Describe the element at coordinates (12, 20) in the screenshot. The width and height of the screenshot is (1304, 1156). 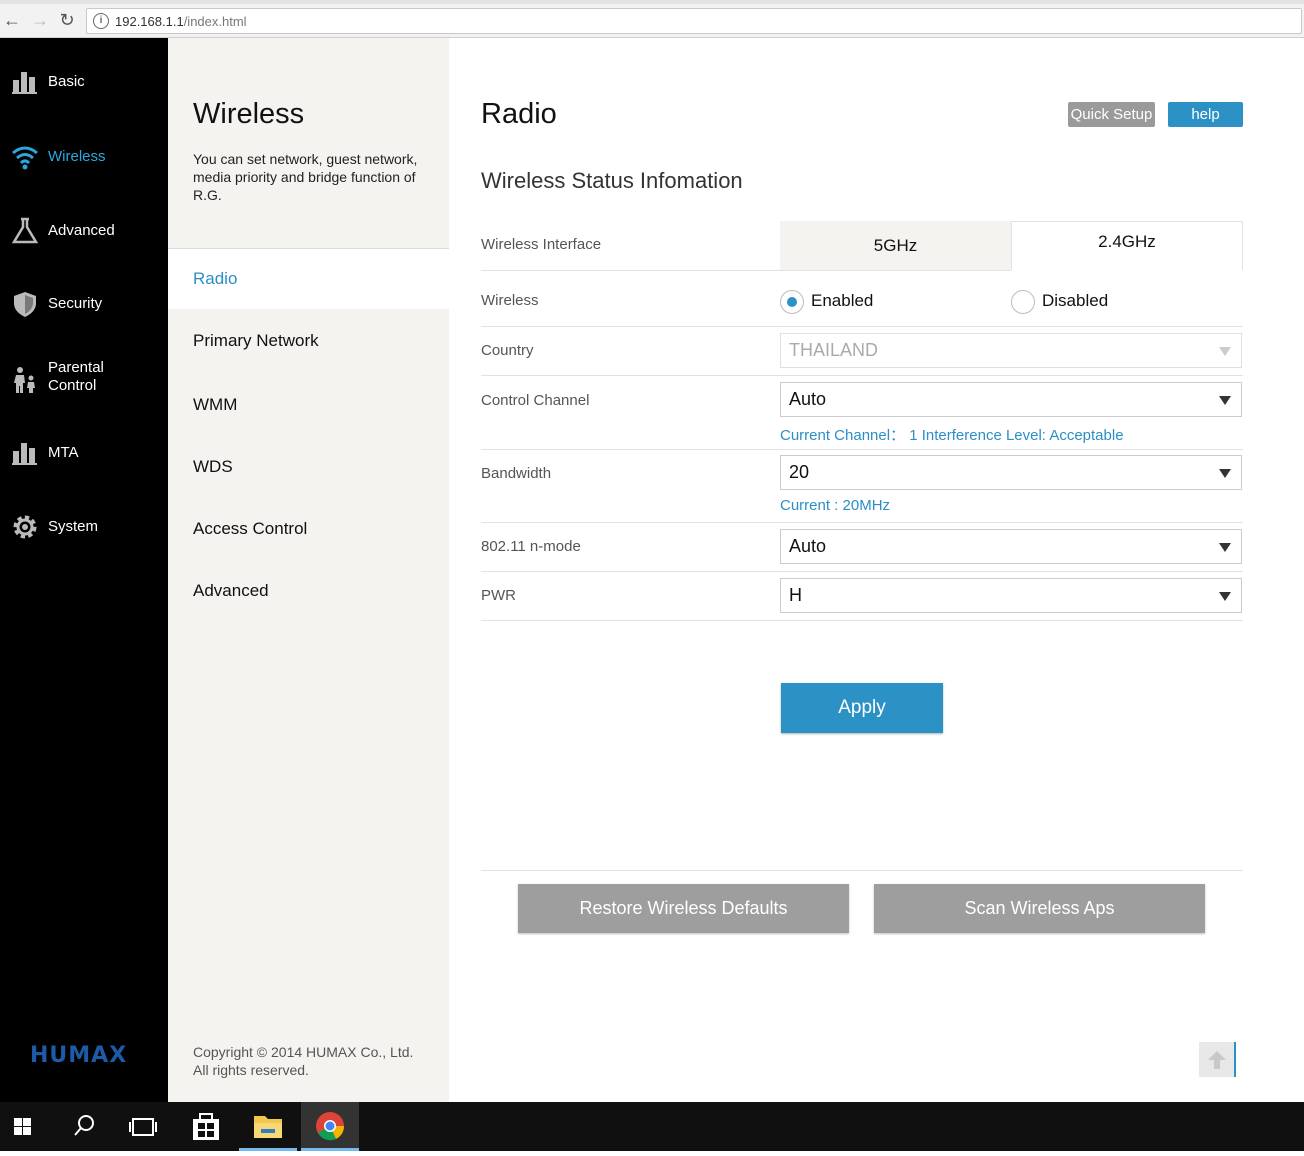
I see `back-icon: ←` at that location.